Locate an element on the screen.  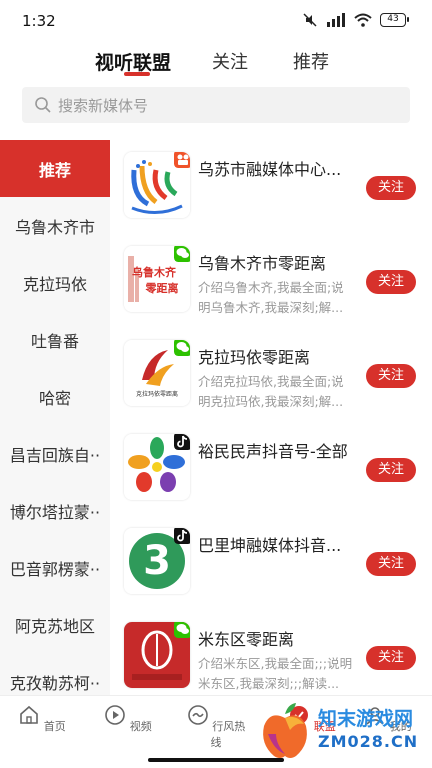
tab-indicator is located at coordinates (137, 74).